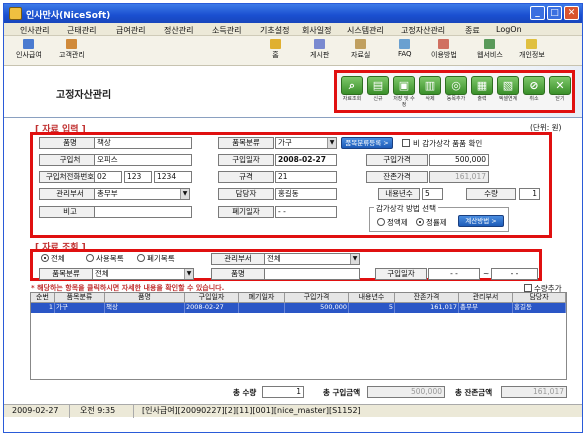  Describe the element at coordinates (454, 274) in the screenshot. I see `search-date-from: - -` at that location.